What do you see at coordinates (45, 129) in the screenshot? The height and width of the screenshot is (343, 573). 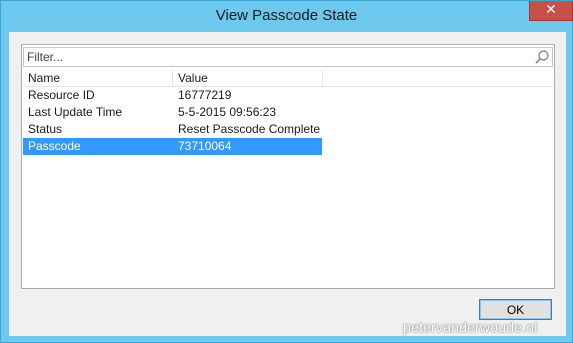 I see `row-name: Status` at bounding box center [45, 129].